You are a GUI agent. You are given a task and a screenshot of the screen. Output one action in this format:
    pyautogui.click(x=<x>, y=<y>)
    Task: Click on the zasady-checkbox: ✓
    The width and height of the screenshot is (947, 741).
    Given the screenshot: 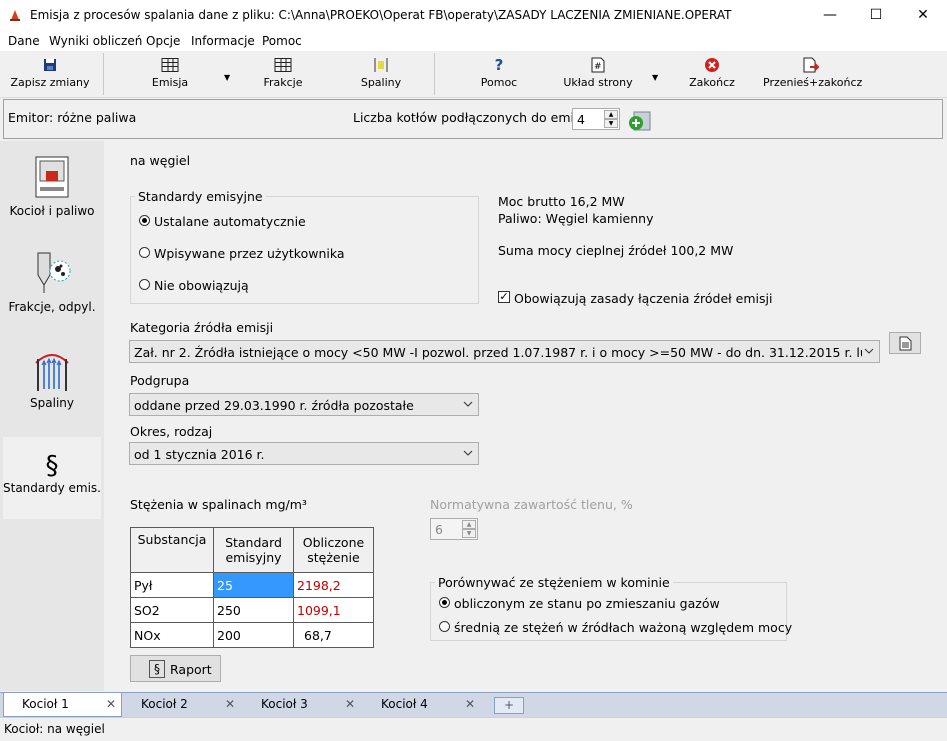 What is the action you would take?
    pyautogui.click(x=504, y=297)
    